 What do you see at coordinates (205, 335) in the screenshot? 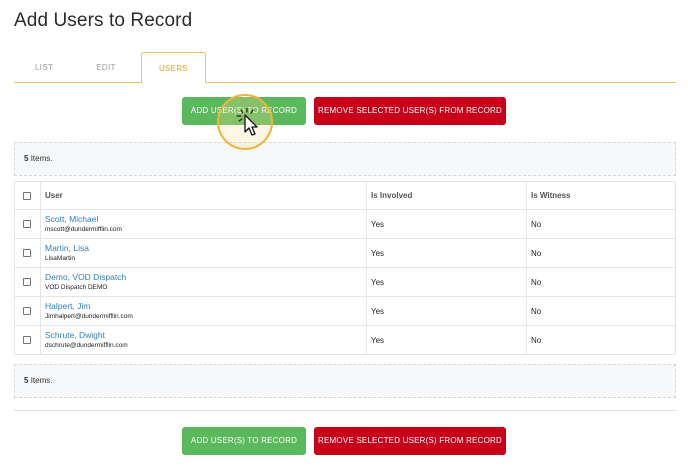
I see `user-name-link: Schrute, Dwight` at bounding box center [205, 335].